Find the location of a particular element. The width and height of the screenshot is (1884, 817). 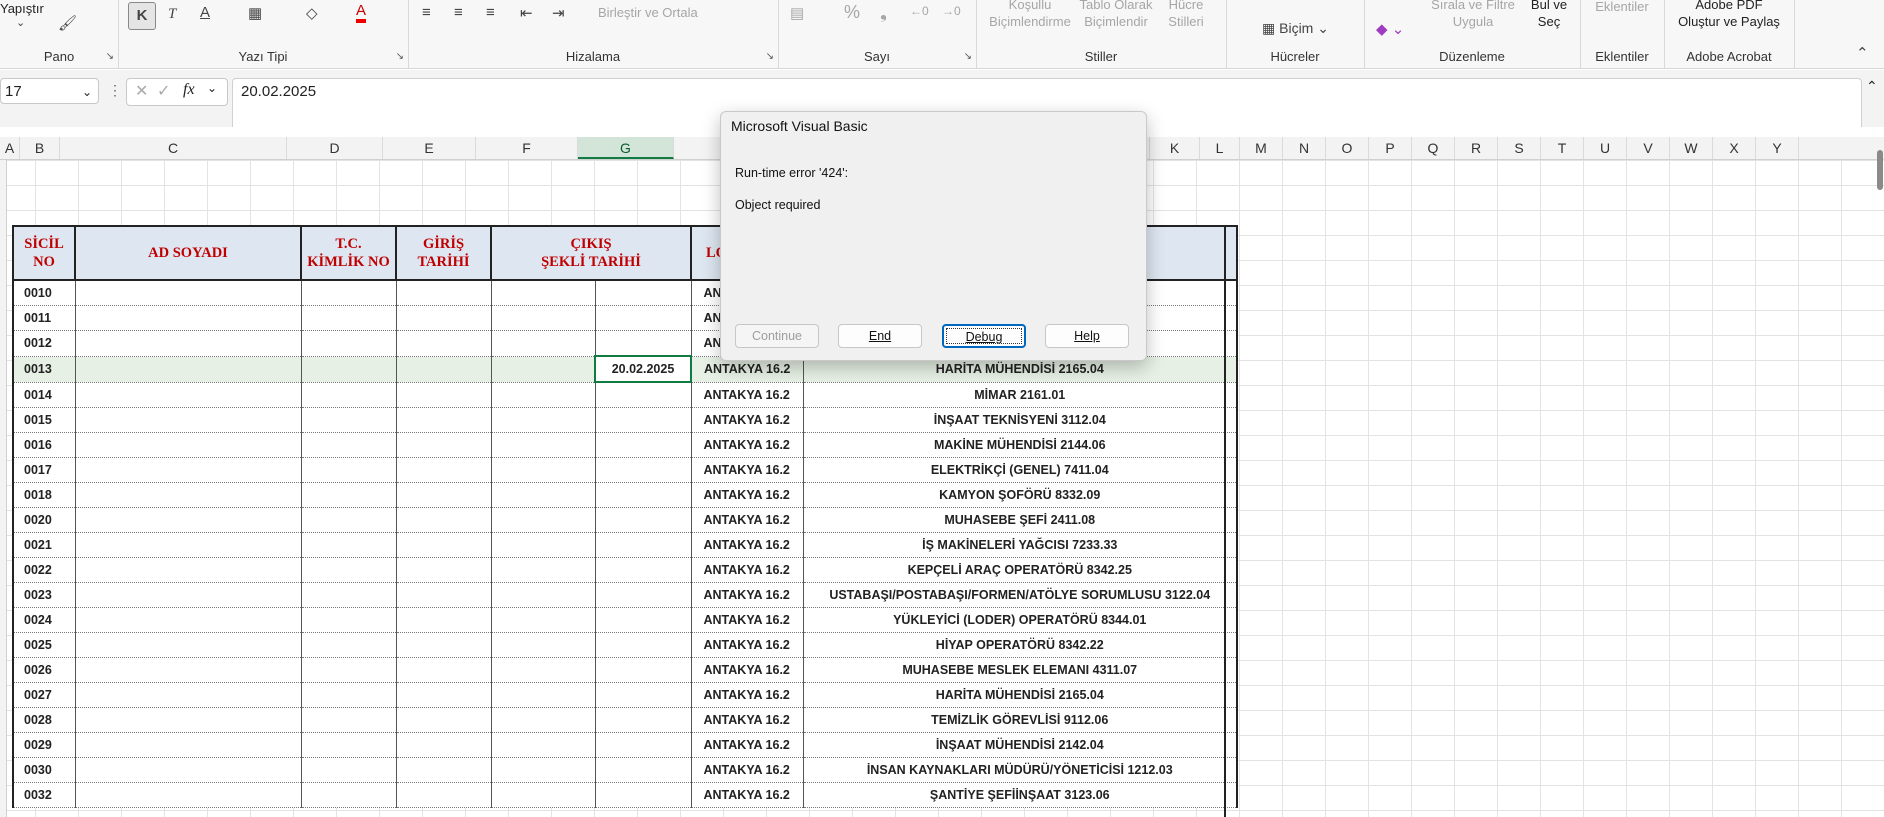

cell-sicil-no: 0024 is located at coordinates (44, 620).